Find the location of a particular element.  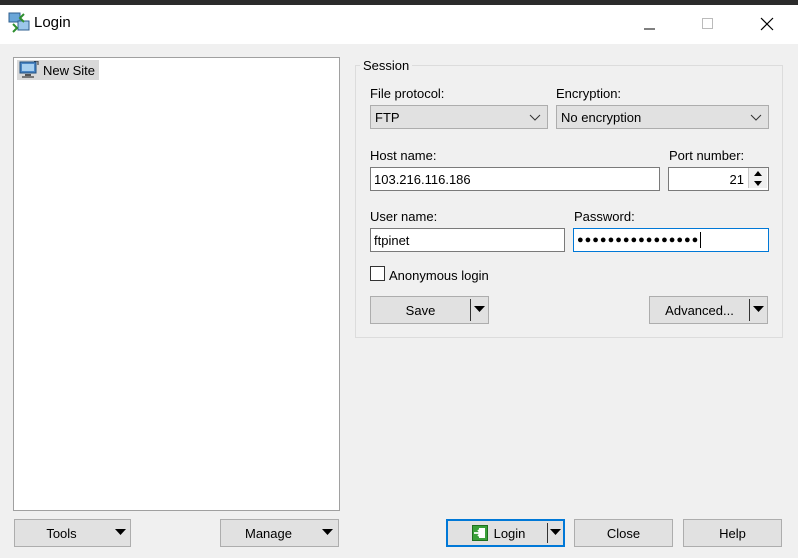

encryption-value: No encryption is located at coordinates (601, 117).